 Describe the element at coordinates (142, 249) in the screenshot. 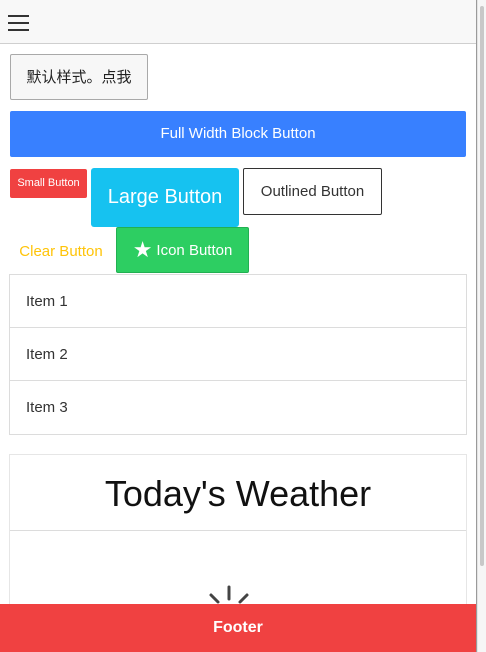

I see `star-icon: ★` at that location.